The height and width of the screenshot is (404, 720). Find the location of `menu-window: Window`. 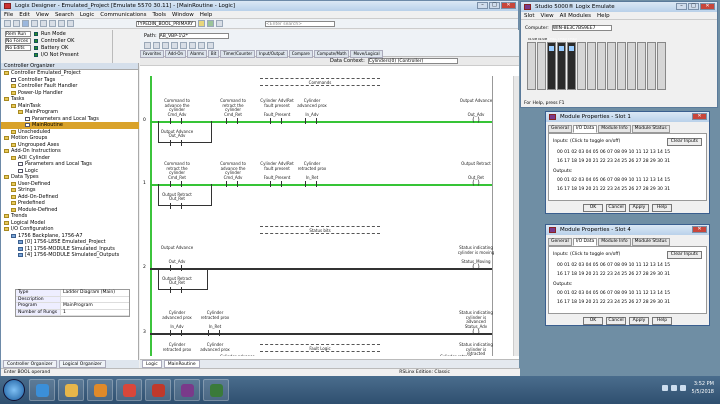

menu-window: Window is located at coordinates (183, 14).